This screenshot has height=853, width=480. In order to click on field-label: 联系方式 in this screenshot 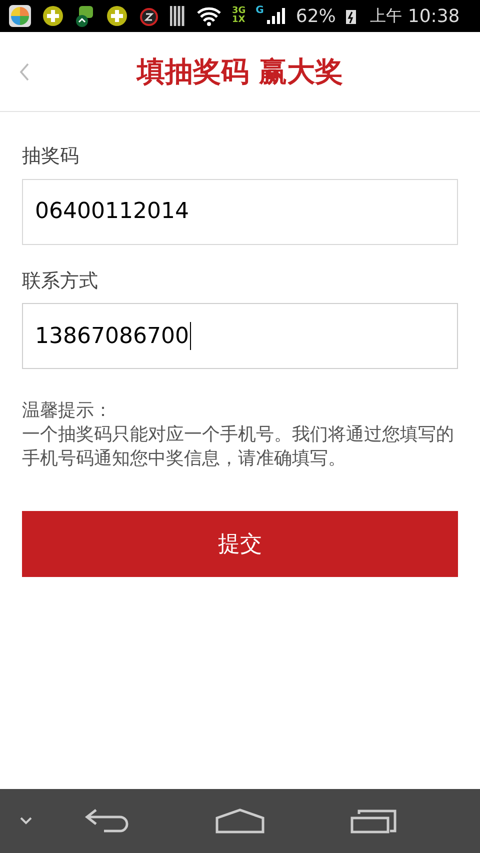, I will do `click(60, 281)`.